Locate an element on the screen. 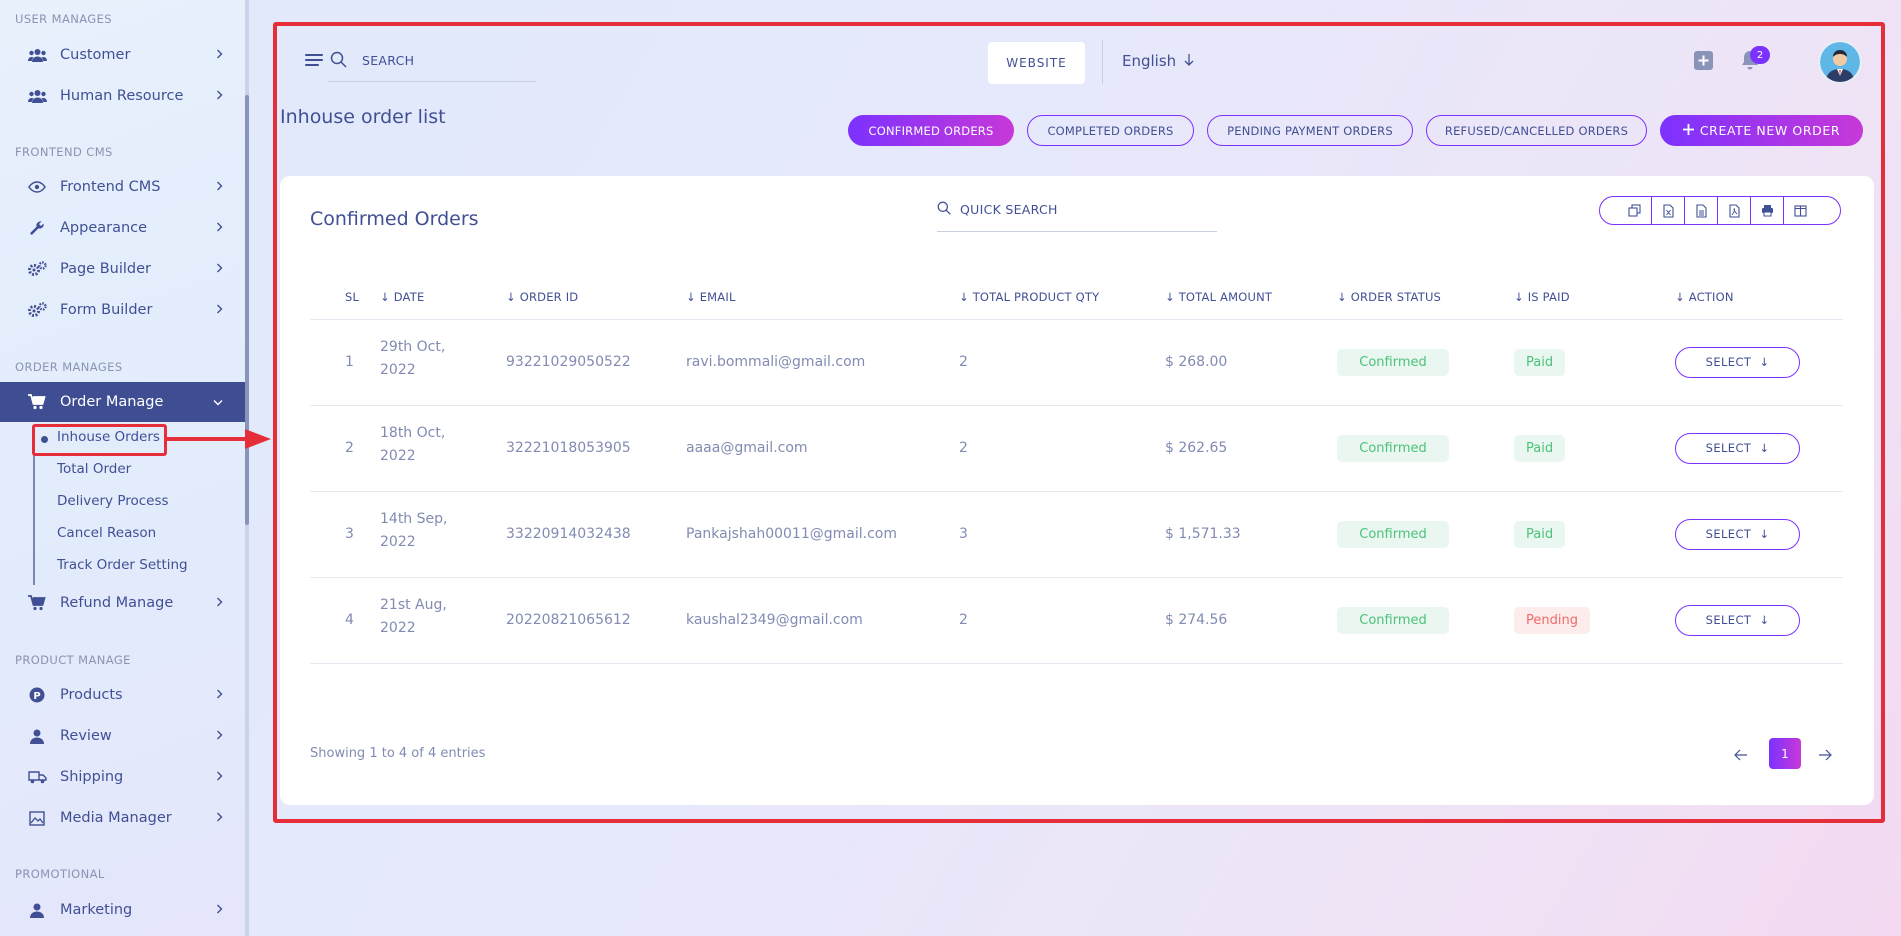 The width and height of the screenshot is (1901, 936). sidebar-item-order-manage: Order Manage is located at coordinates (122, 402).